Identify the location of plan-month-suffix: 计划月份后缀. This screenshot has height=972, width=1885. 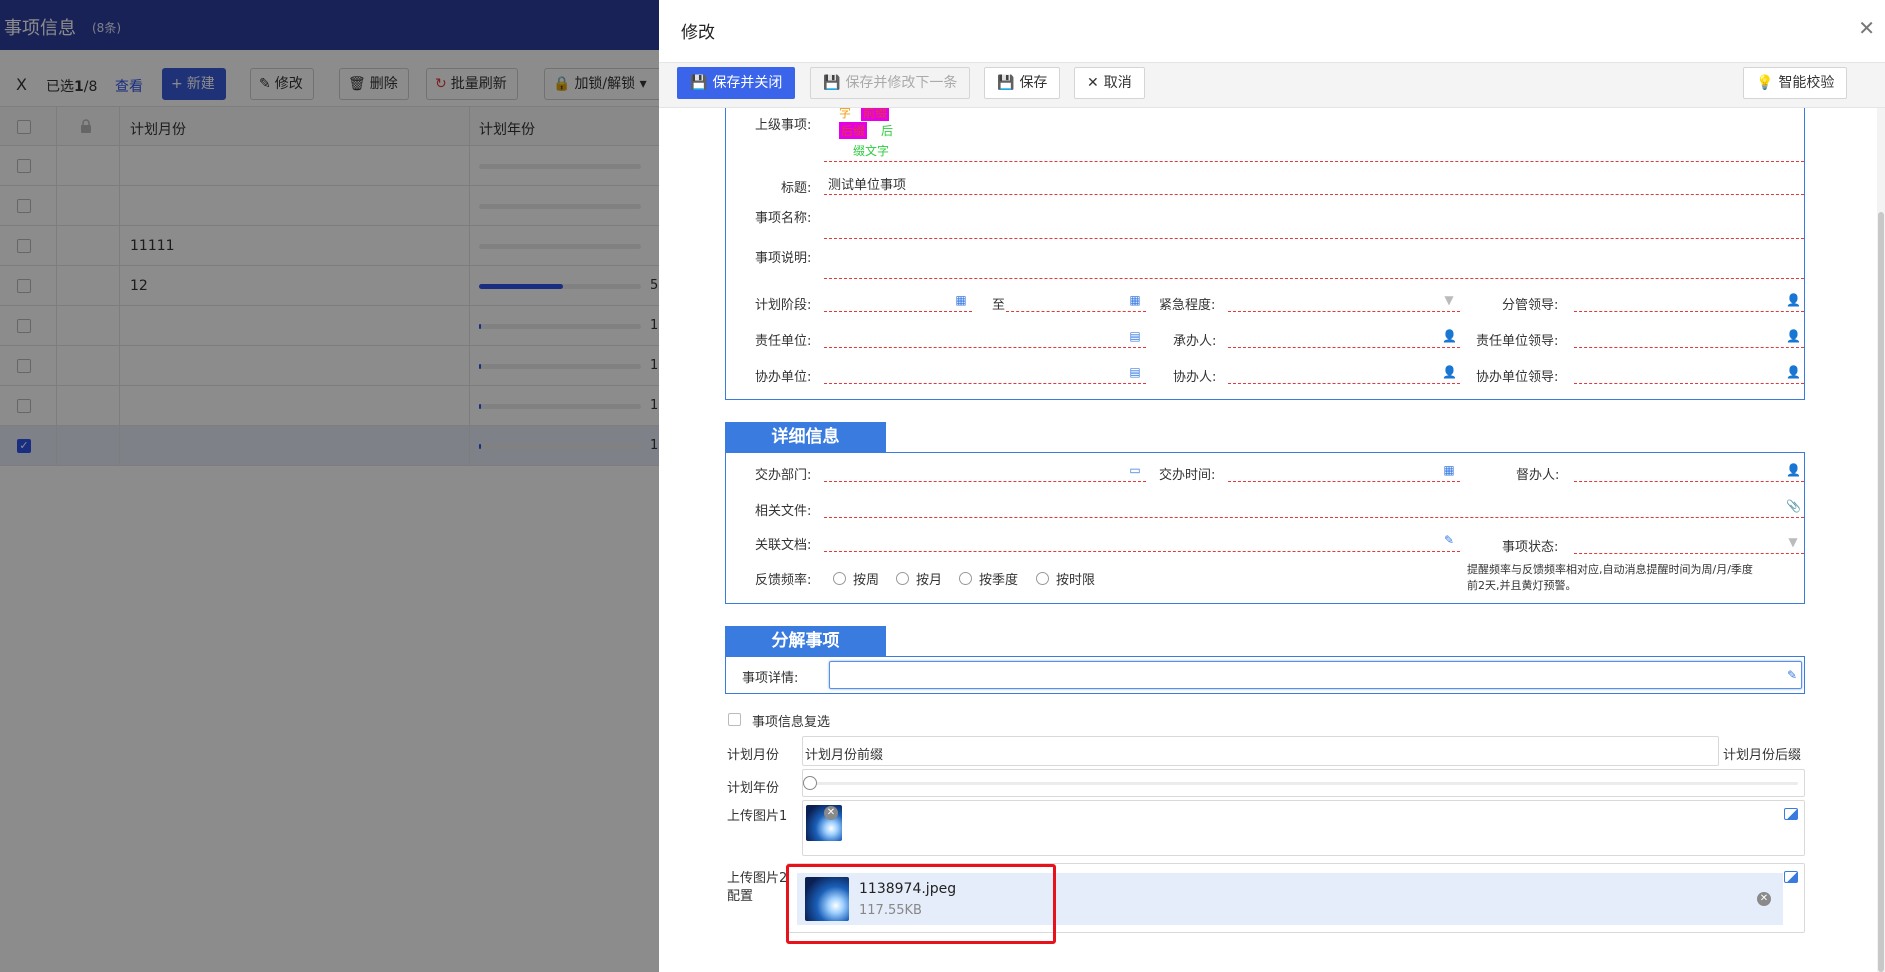
(1762, 755).